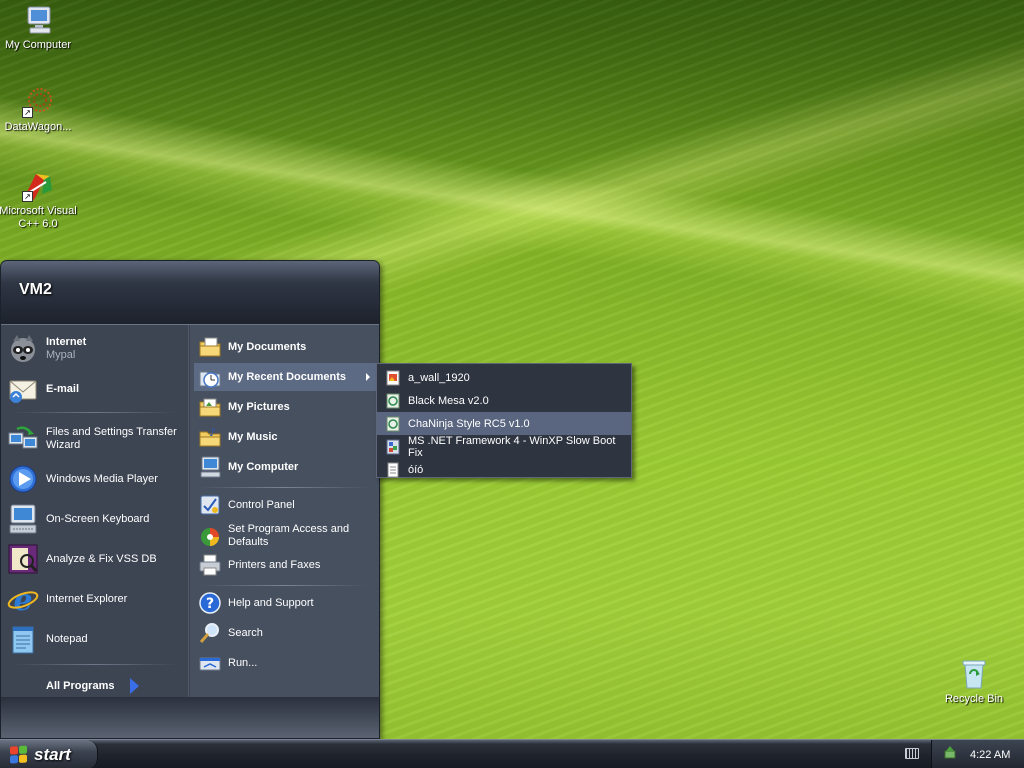 This screenshot has height=768, width=1024. Describe the element at coordinates (210, 505) in the screenshot. I see `control-panel-icon` at that location.